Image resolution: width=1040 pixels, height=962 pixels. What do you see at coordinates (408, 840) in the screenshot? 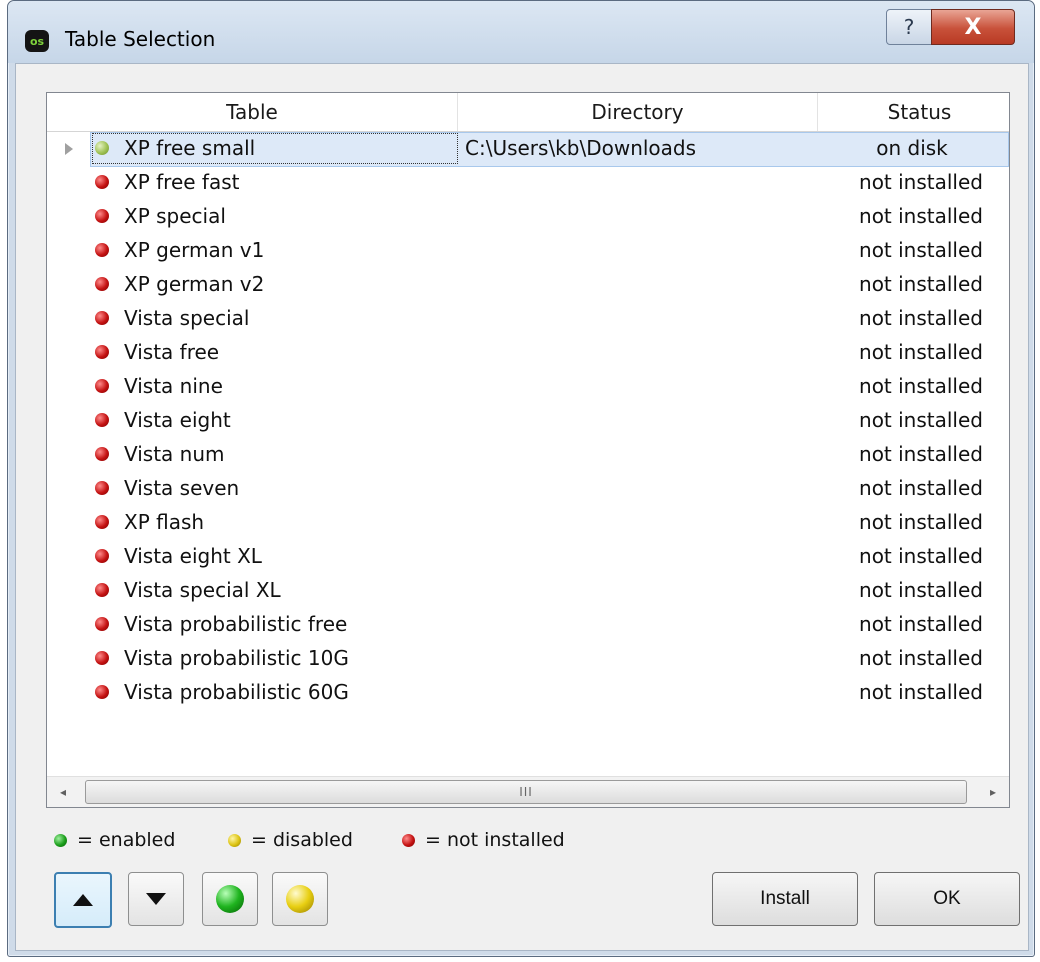
I see `red-dot-icon` at bounding box center [408, 840].